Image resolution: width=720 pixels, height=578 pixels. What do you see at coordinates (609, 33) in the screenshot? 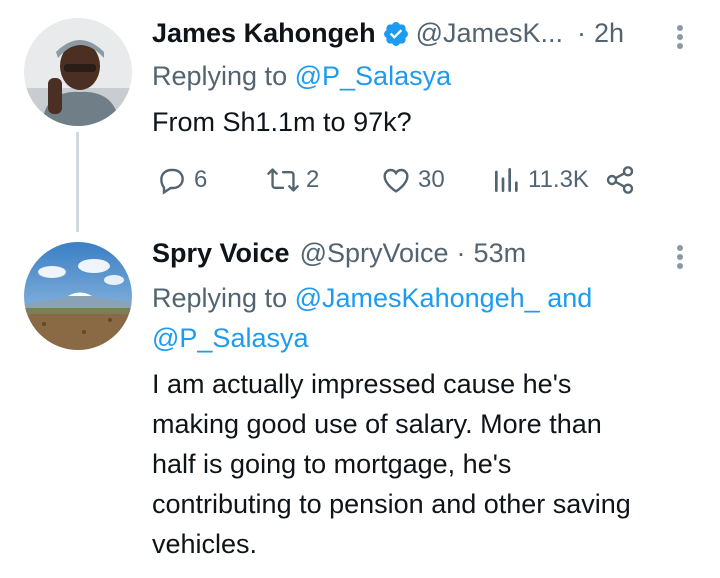
I see `timestamp: 2h` at bounding box center [609, 33].